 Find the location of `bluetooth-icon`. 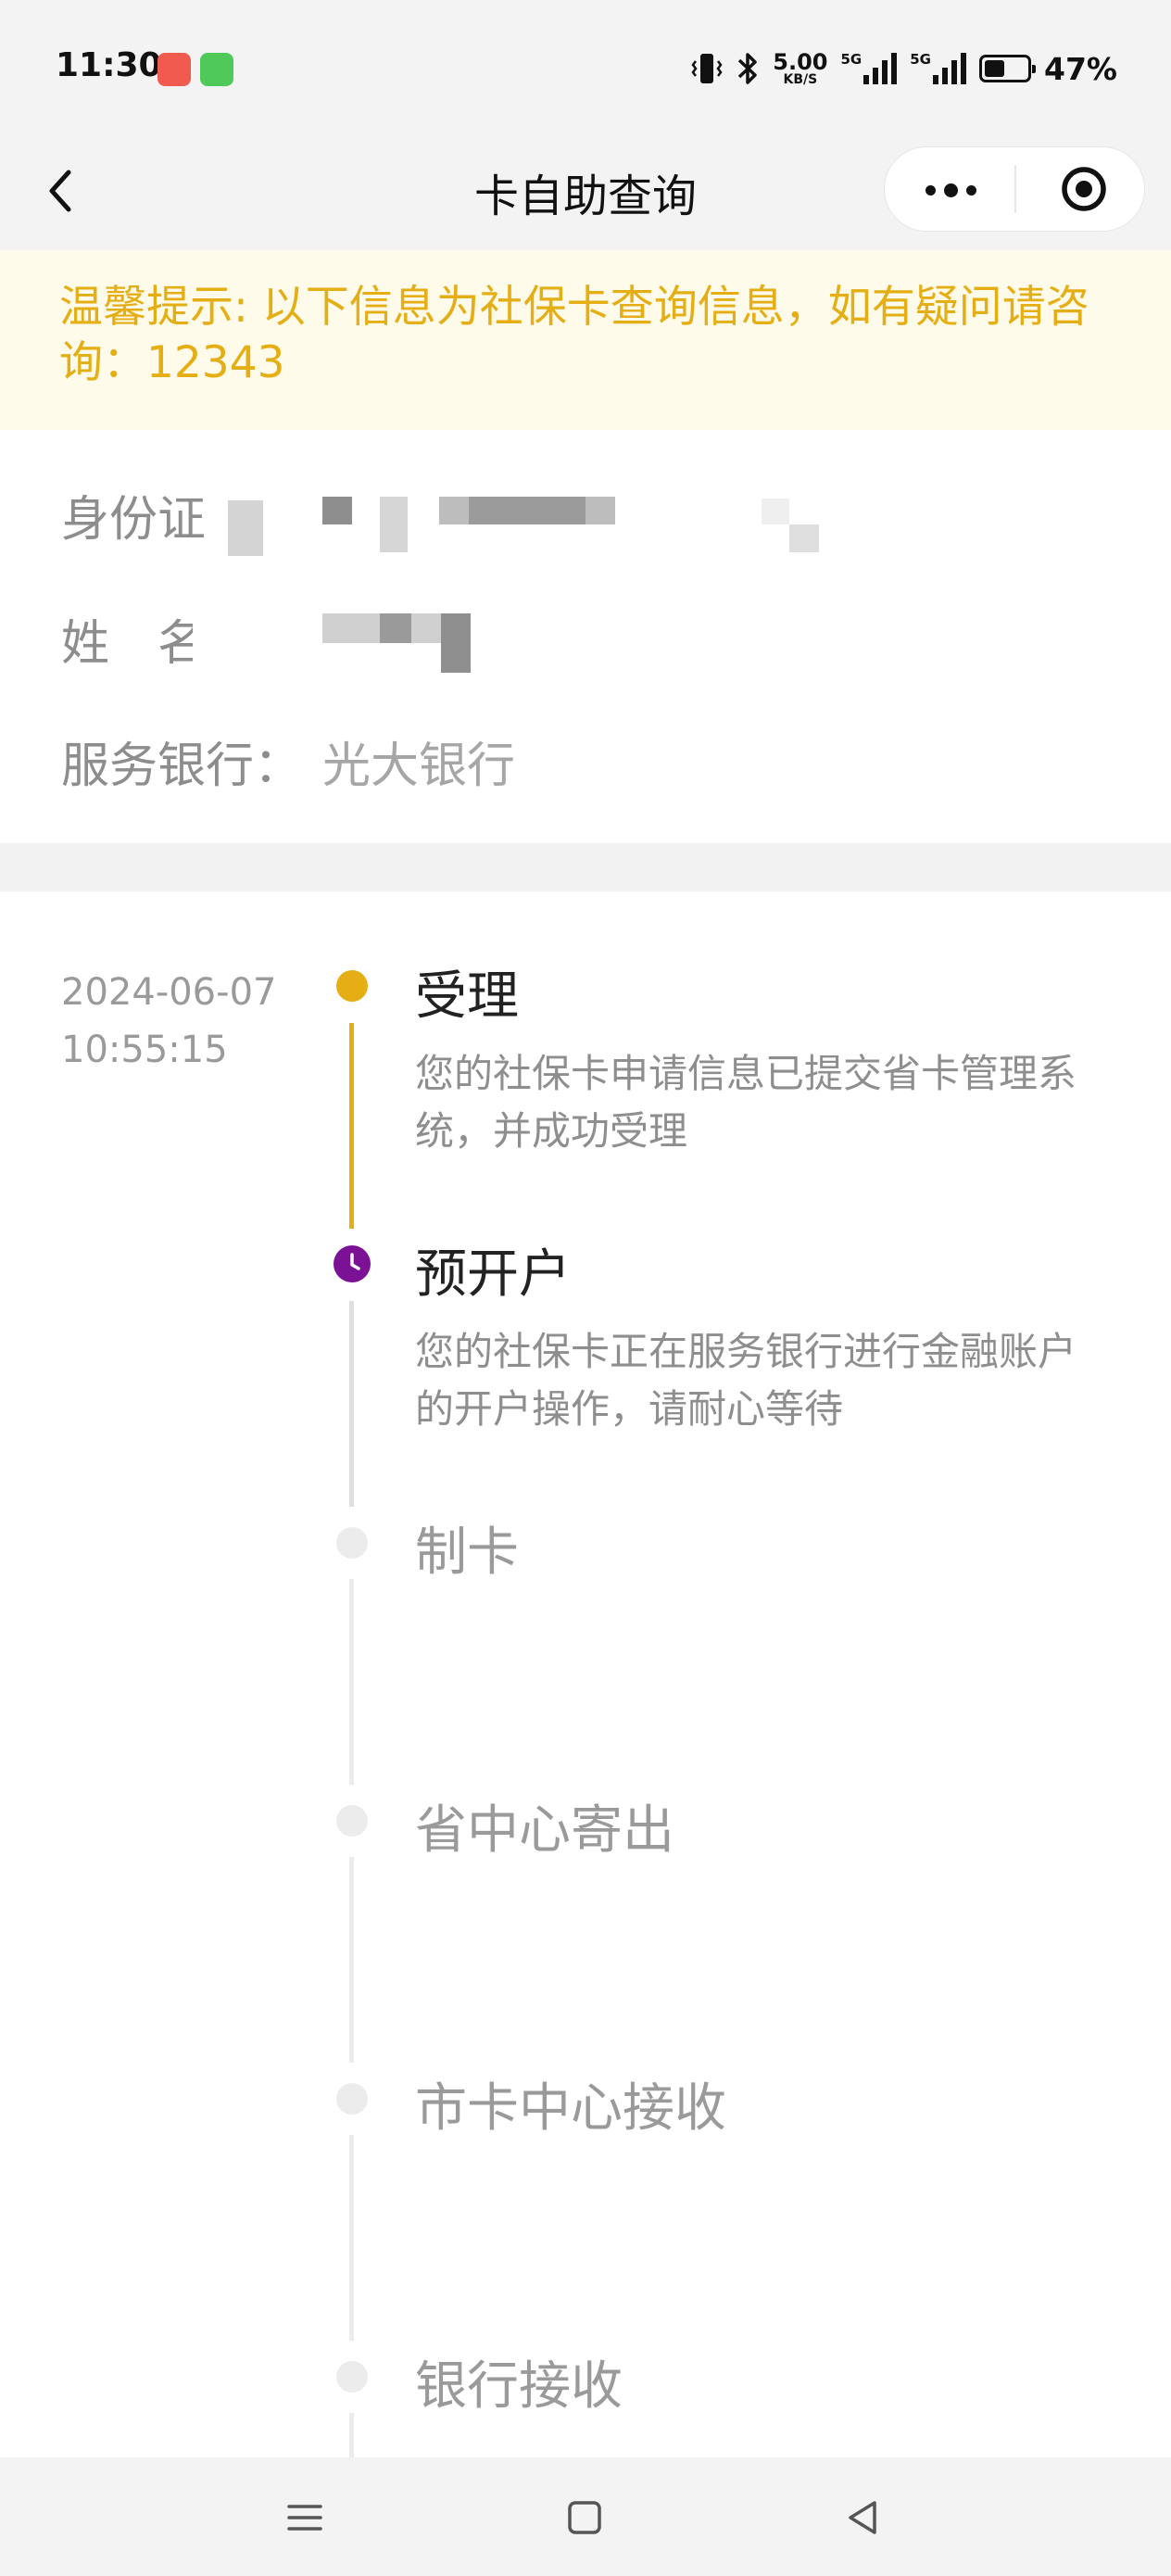

bluetooth-icon is located at coordinates (748, 68).